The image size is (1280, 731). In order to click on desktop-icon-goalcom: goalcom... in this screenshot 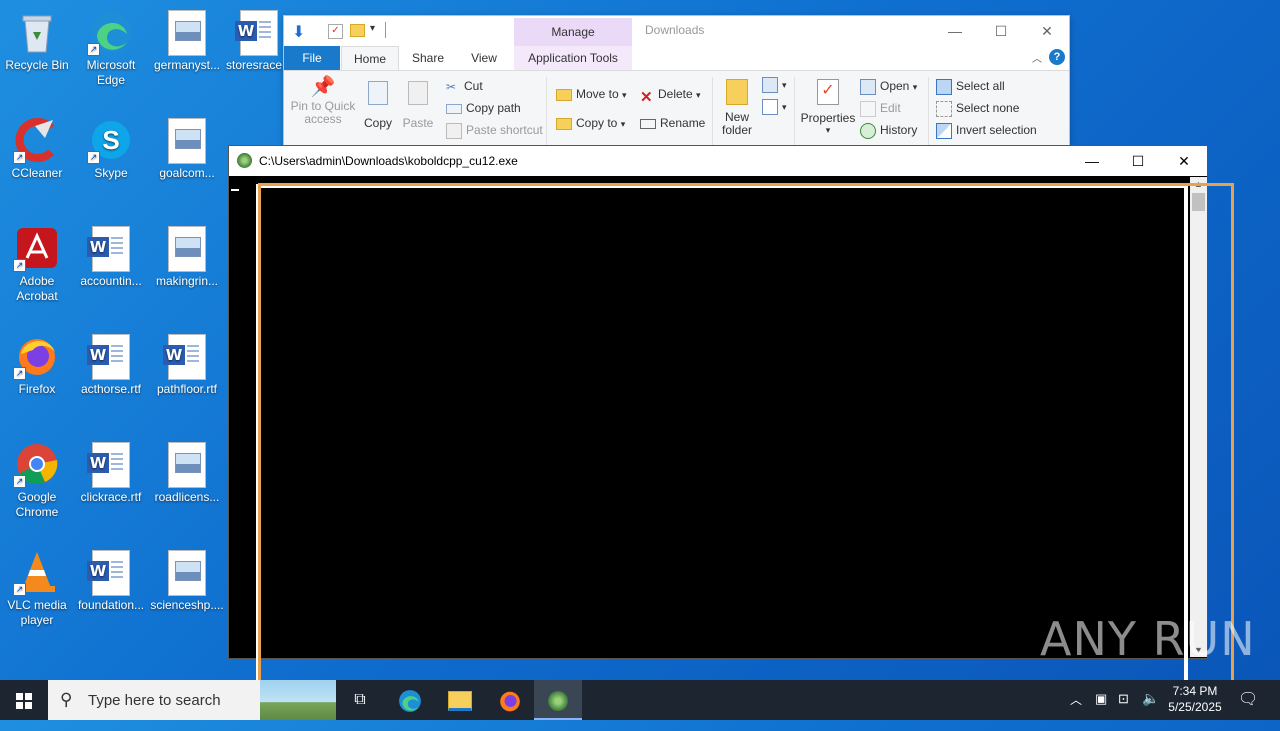, I will do `click(187, 149)`.